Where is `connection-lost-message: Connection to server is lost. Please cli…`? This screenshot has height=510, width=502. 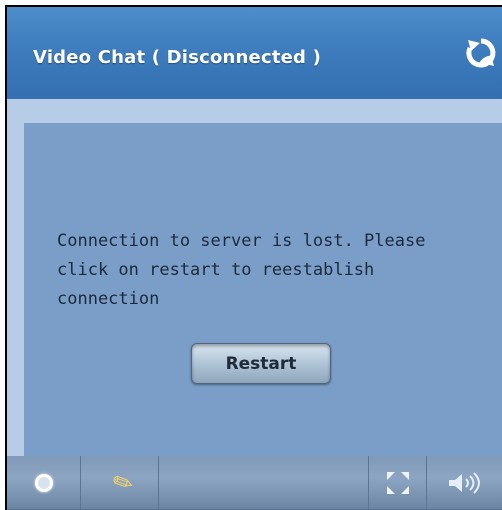 connection-lost-message: Connection to server is lost. Please cli… is located at coordinates (241, 270).